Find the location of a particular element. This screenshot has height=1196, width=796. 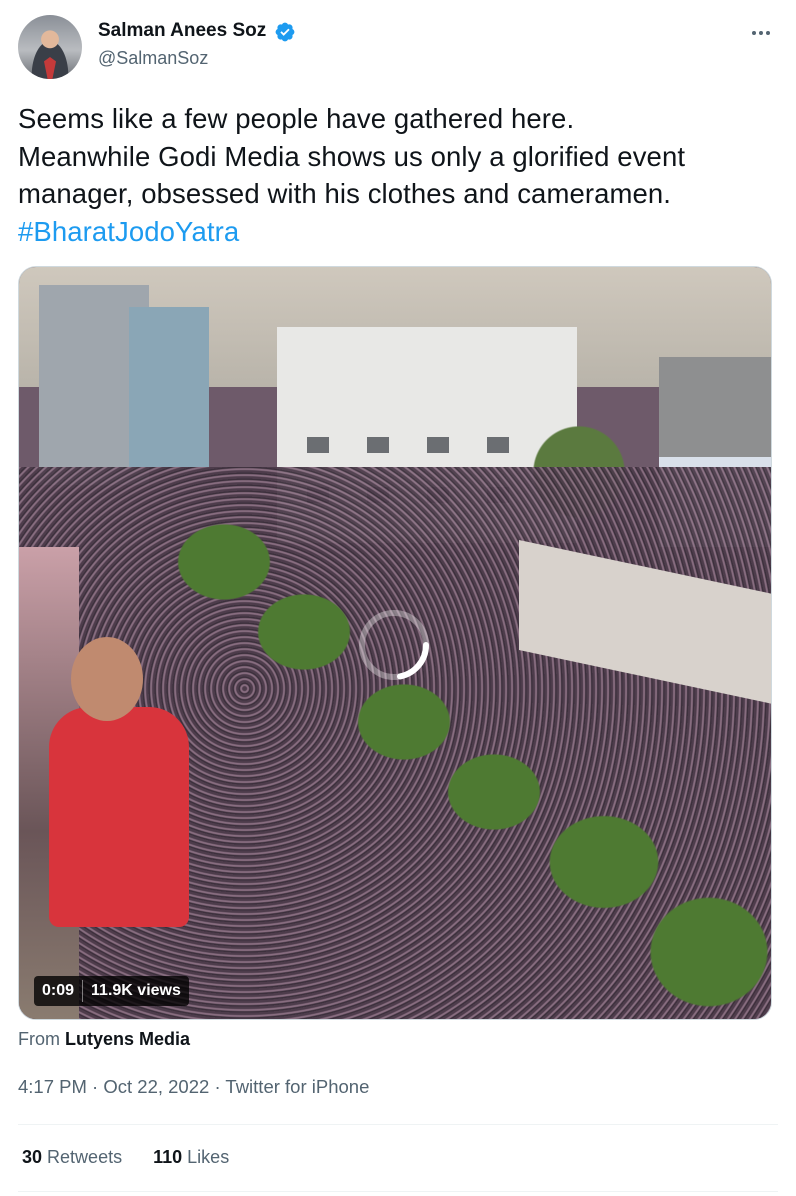

tweet-date-link: Oct 22, 2022 is located at coordinates (156, 1086).